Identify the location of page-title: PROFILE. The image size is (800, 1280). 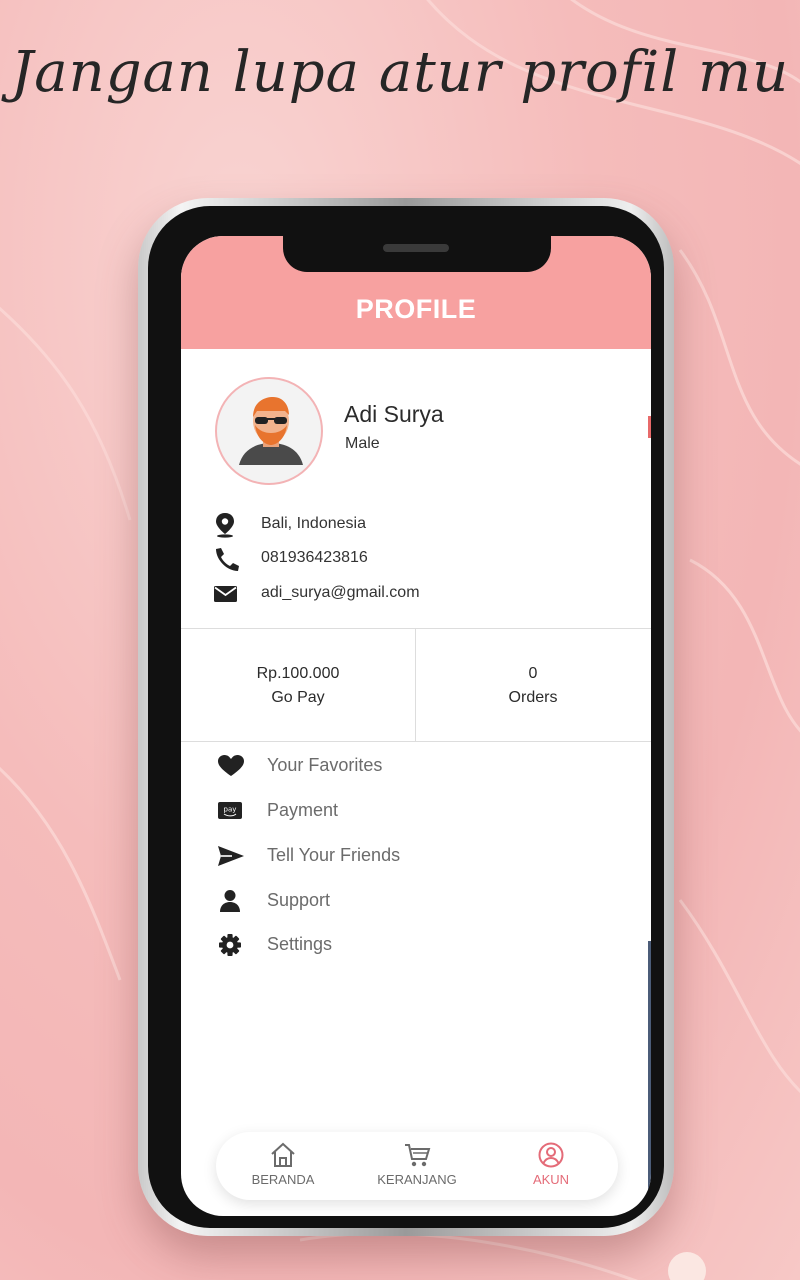
(416, 309).